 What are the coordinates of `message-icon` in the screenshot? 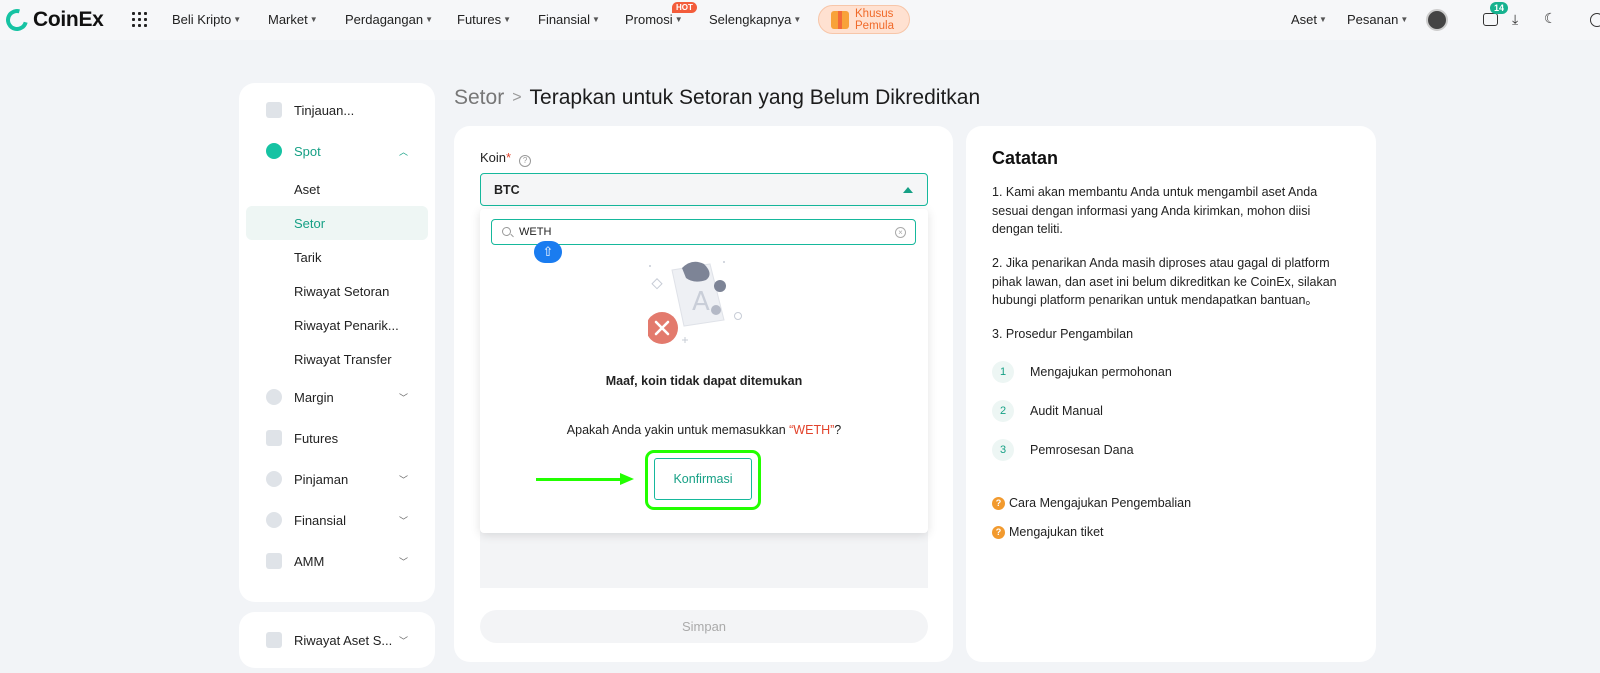 It's located at (1490, 19).